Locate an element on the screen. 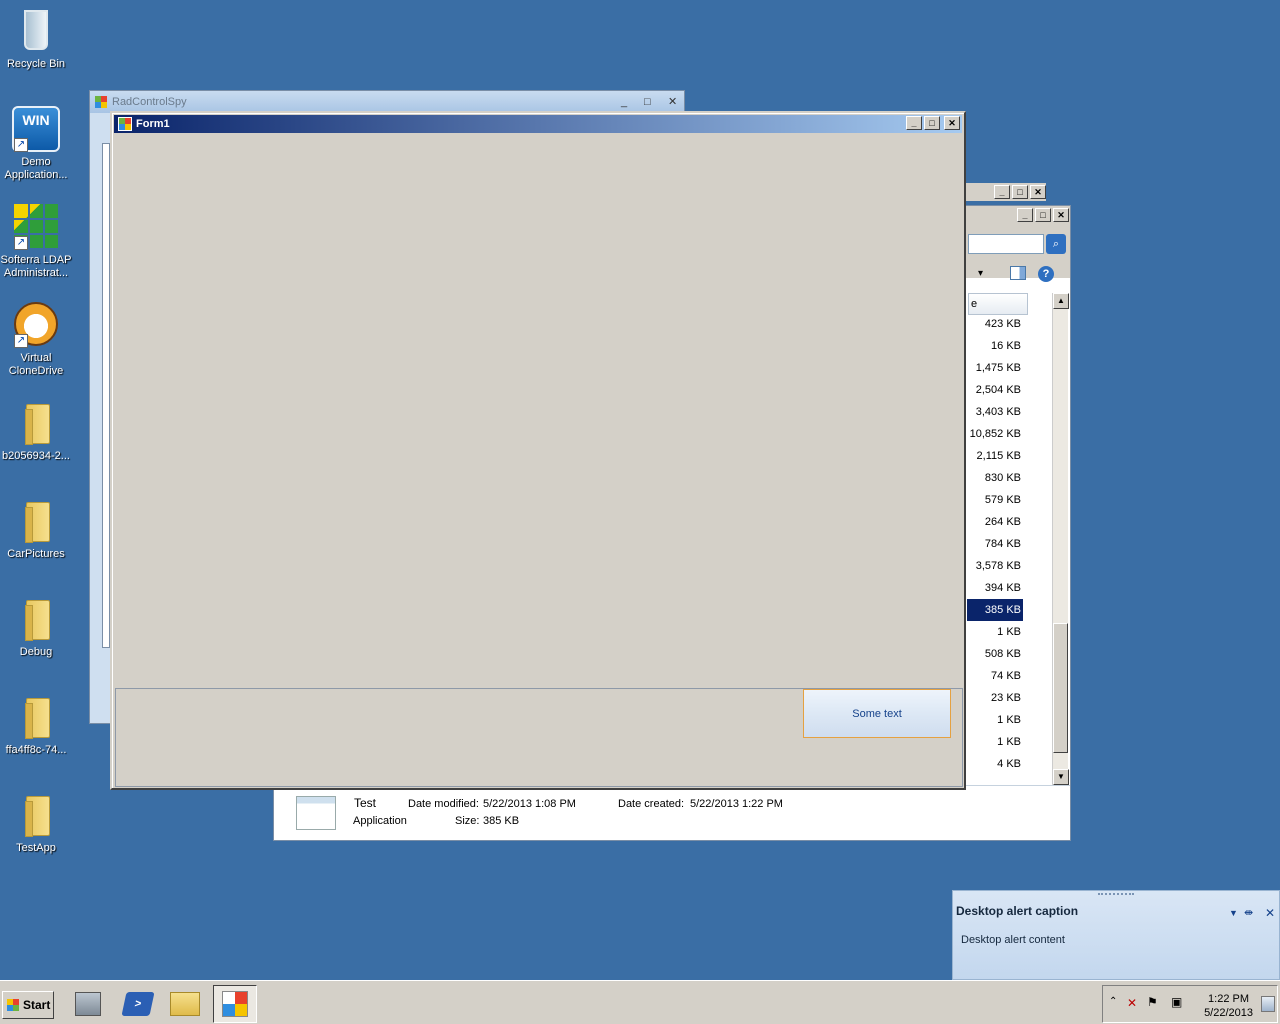 The height and width of the screenshot is (1024, 1280). show-desktop-button is located at coordinates (1268, 1004).